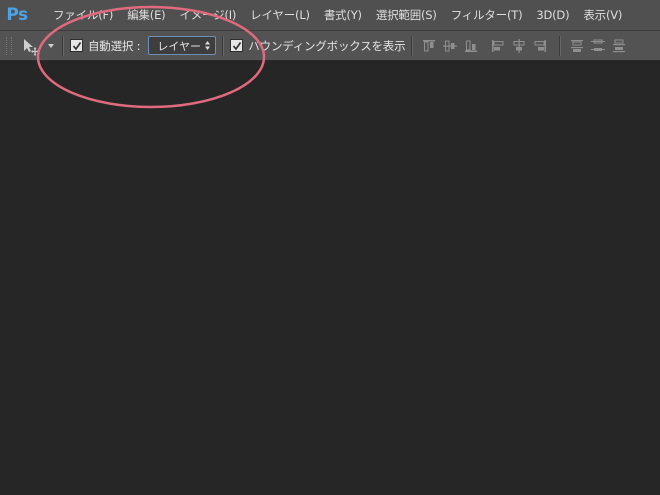 The image size is (660, 495). Describe the element at coordinates (151, 57) in the screenshot. I see `highlight-ellipse-annotation` at that location.